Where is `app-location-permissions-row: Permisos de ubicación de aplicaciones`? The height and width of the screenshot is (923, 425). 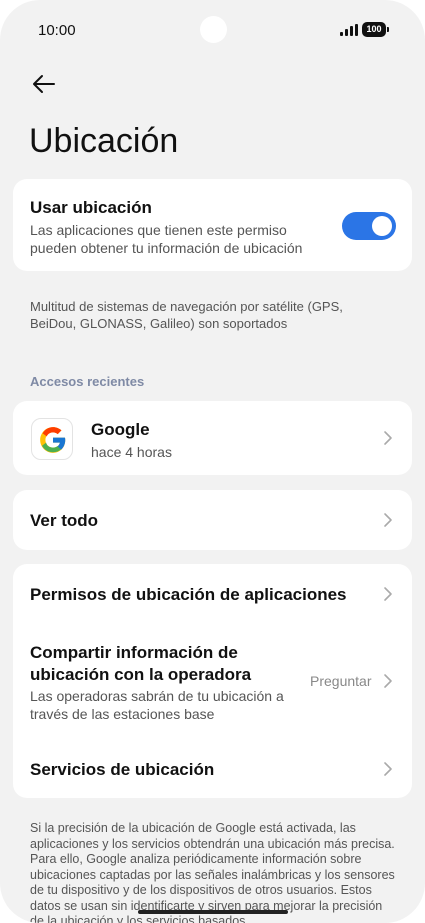
app-location-permissions-row: Permisos de ubicación de aplicaciones is located at coordinates (212, 594).